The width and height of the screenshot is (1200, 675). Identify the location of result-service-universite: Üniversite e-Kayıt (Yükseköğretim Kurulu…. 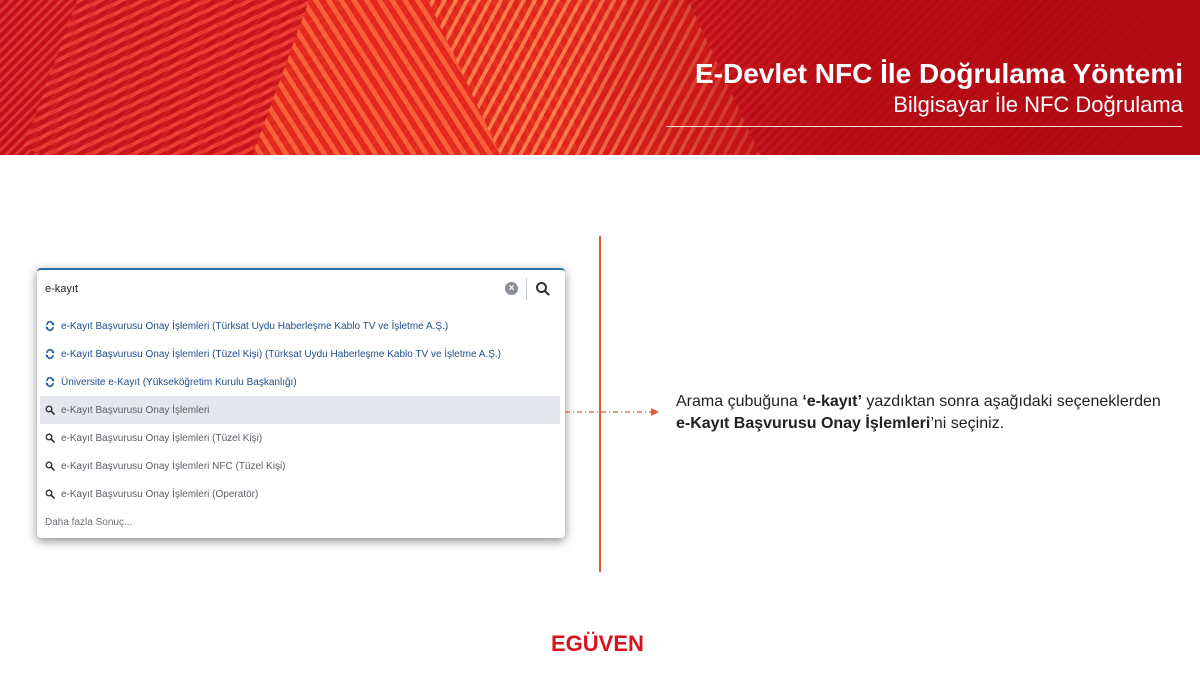
(301, 382).